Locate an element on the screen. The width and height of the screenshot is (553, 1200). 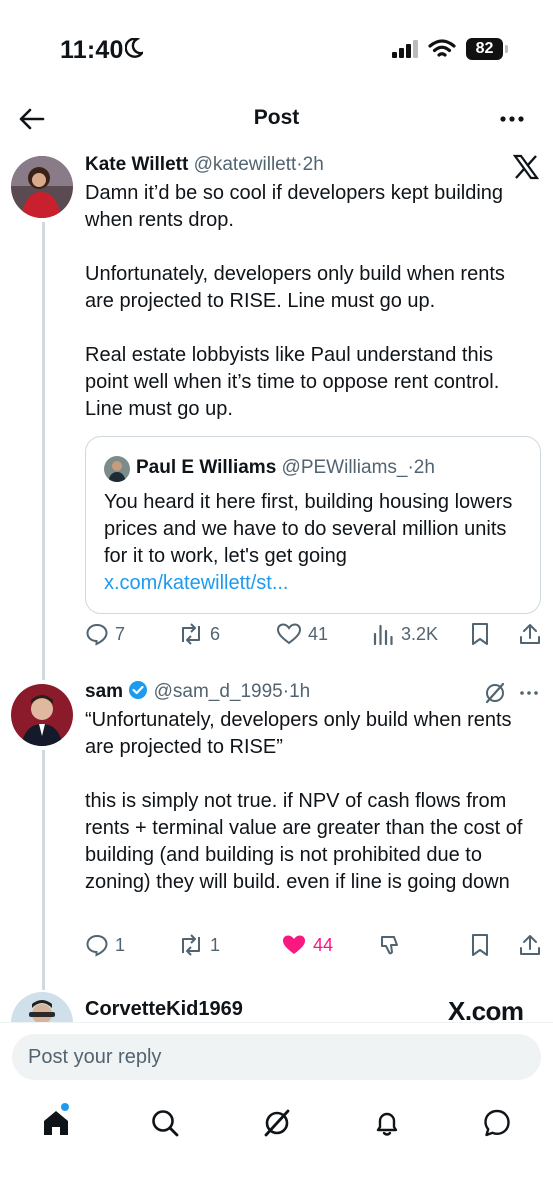
views-count: 3.2K is located at coordinates (420, 633).